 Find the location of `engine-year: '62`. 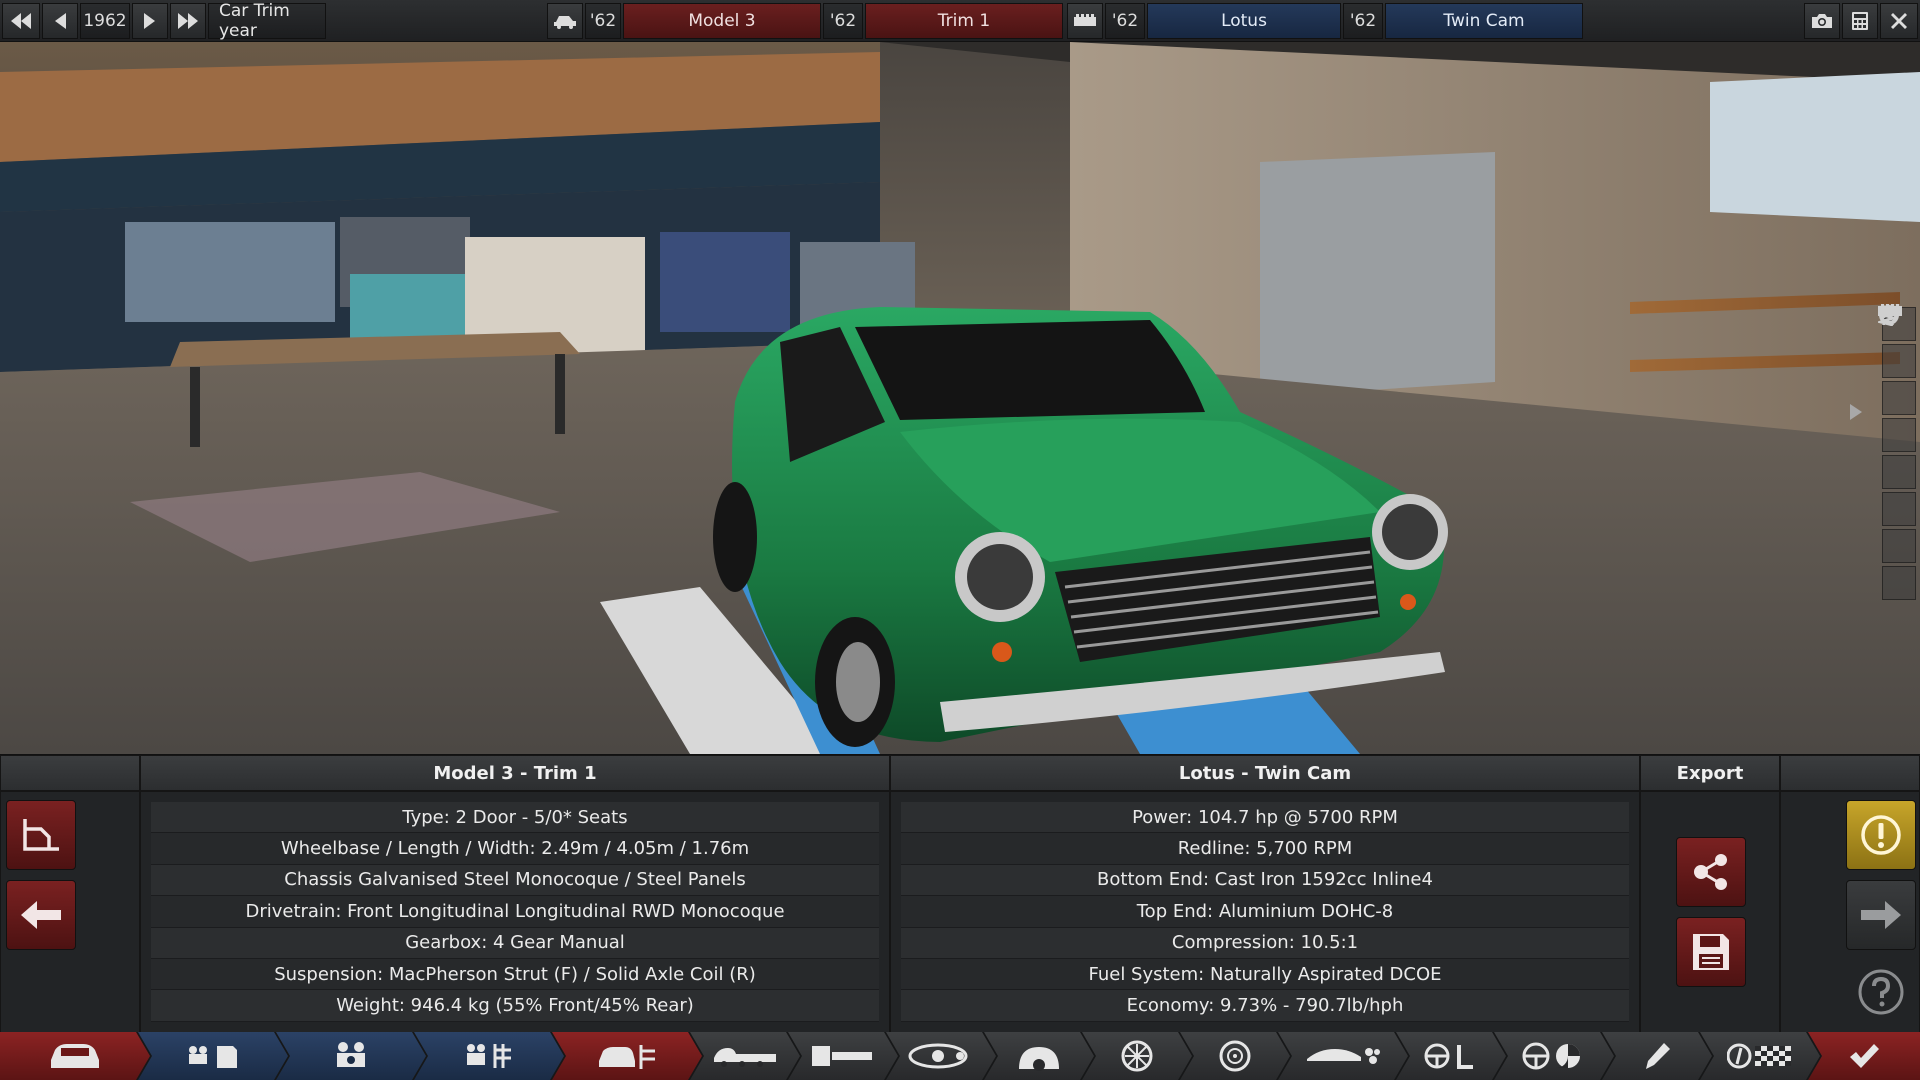

engine-year: '62 is located at coordinates (1125, 21).